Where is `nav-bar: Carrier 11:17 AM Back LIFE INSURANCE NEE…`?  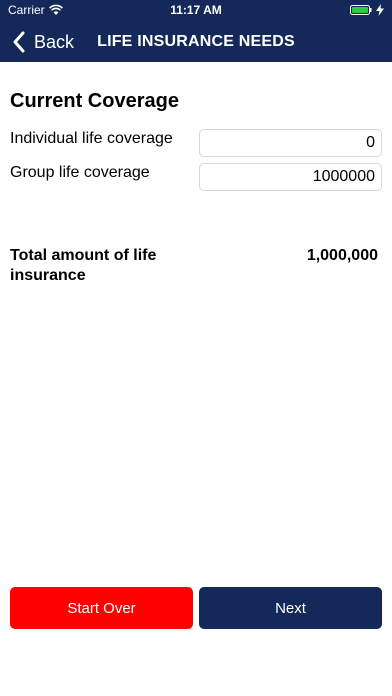 nav-bar: Carrier 11:17 AM Back LIFE INSURANCE NEE… is located at coordinates (196, 31).